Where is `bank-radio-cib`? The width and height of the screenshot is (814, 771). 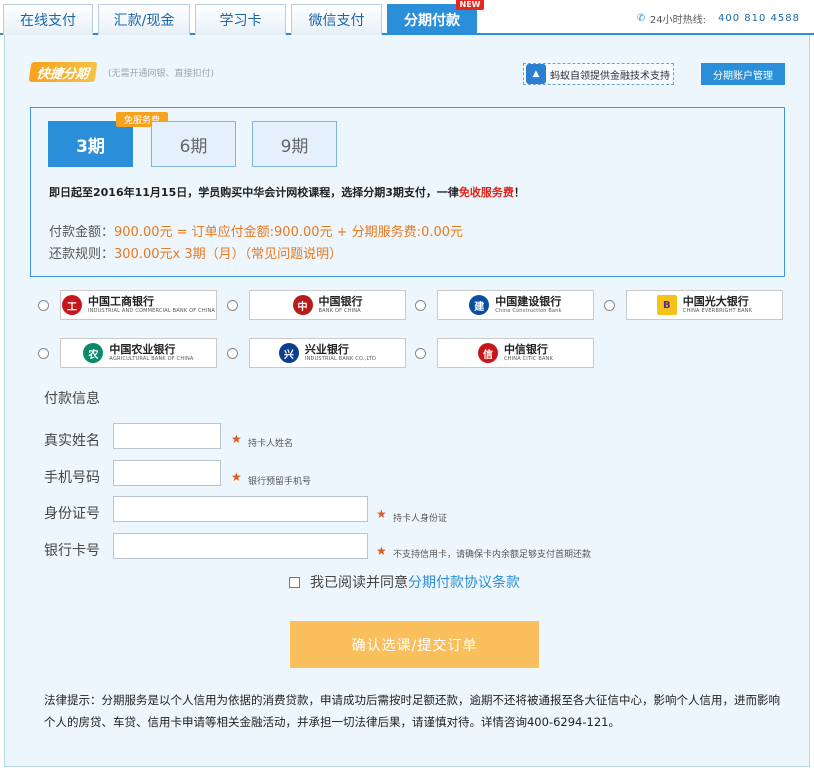
bank-radio-cib is located at coordinates (232, 353).